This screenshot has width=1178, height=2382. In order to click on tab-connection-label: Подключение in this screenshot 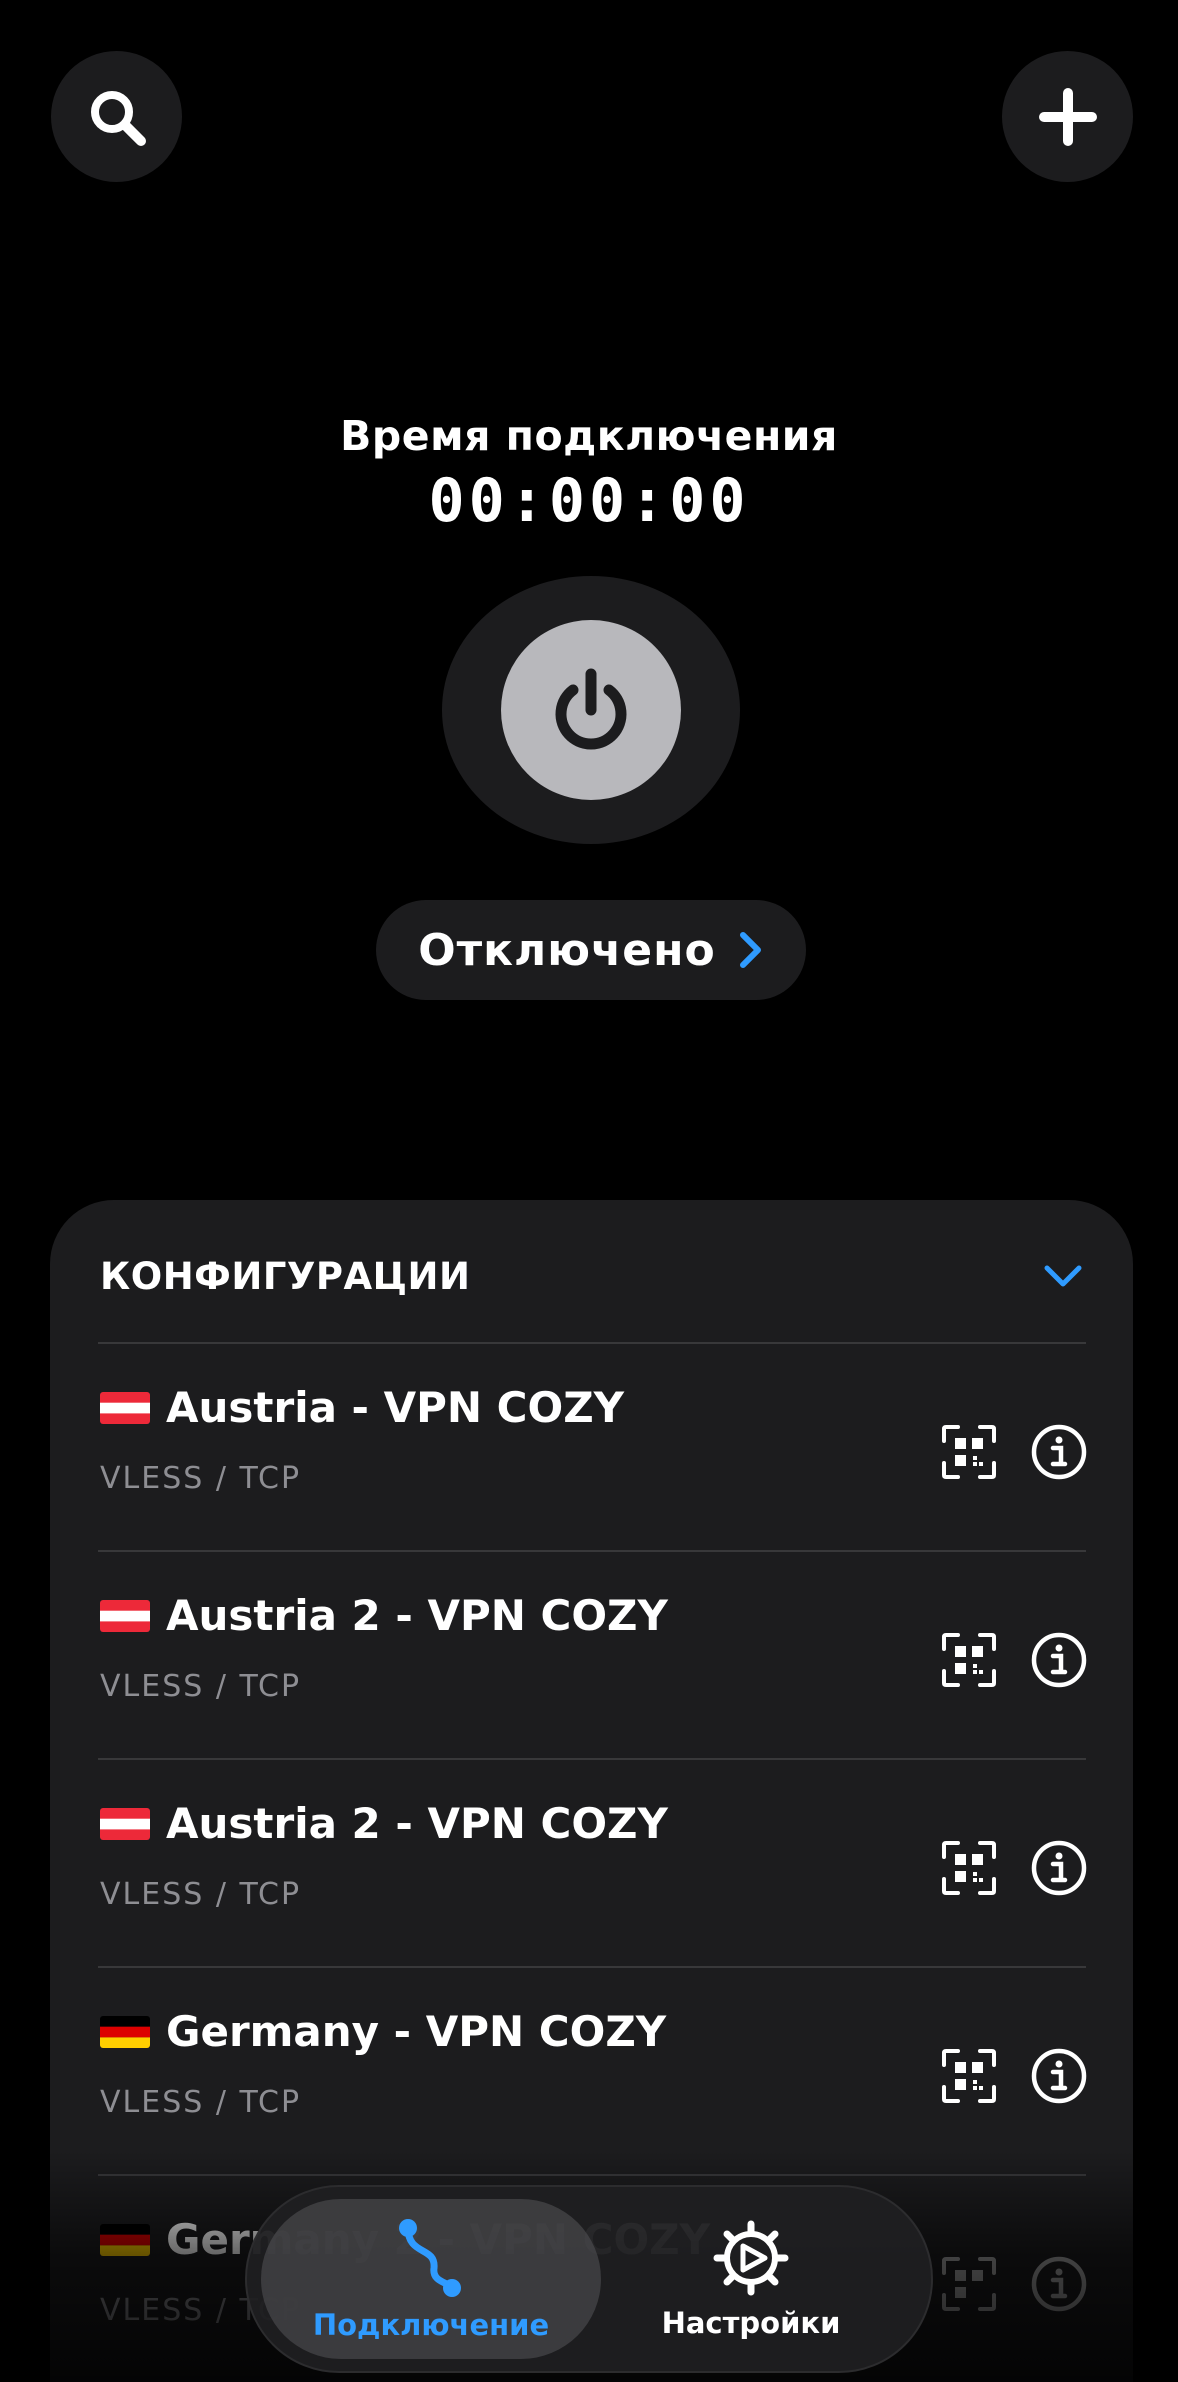, I will do `click(431, 2325)`.